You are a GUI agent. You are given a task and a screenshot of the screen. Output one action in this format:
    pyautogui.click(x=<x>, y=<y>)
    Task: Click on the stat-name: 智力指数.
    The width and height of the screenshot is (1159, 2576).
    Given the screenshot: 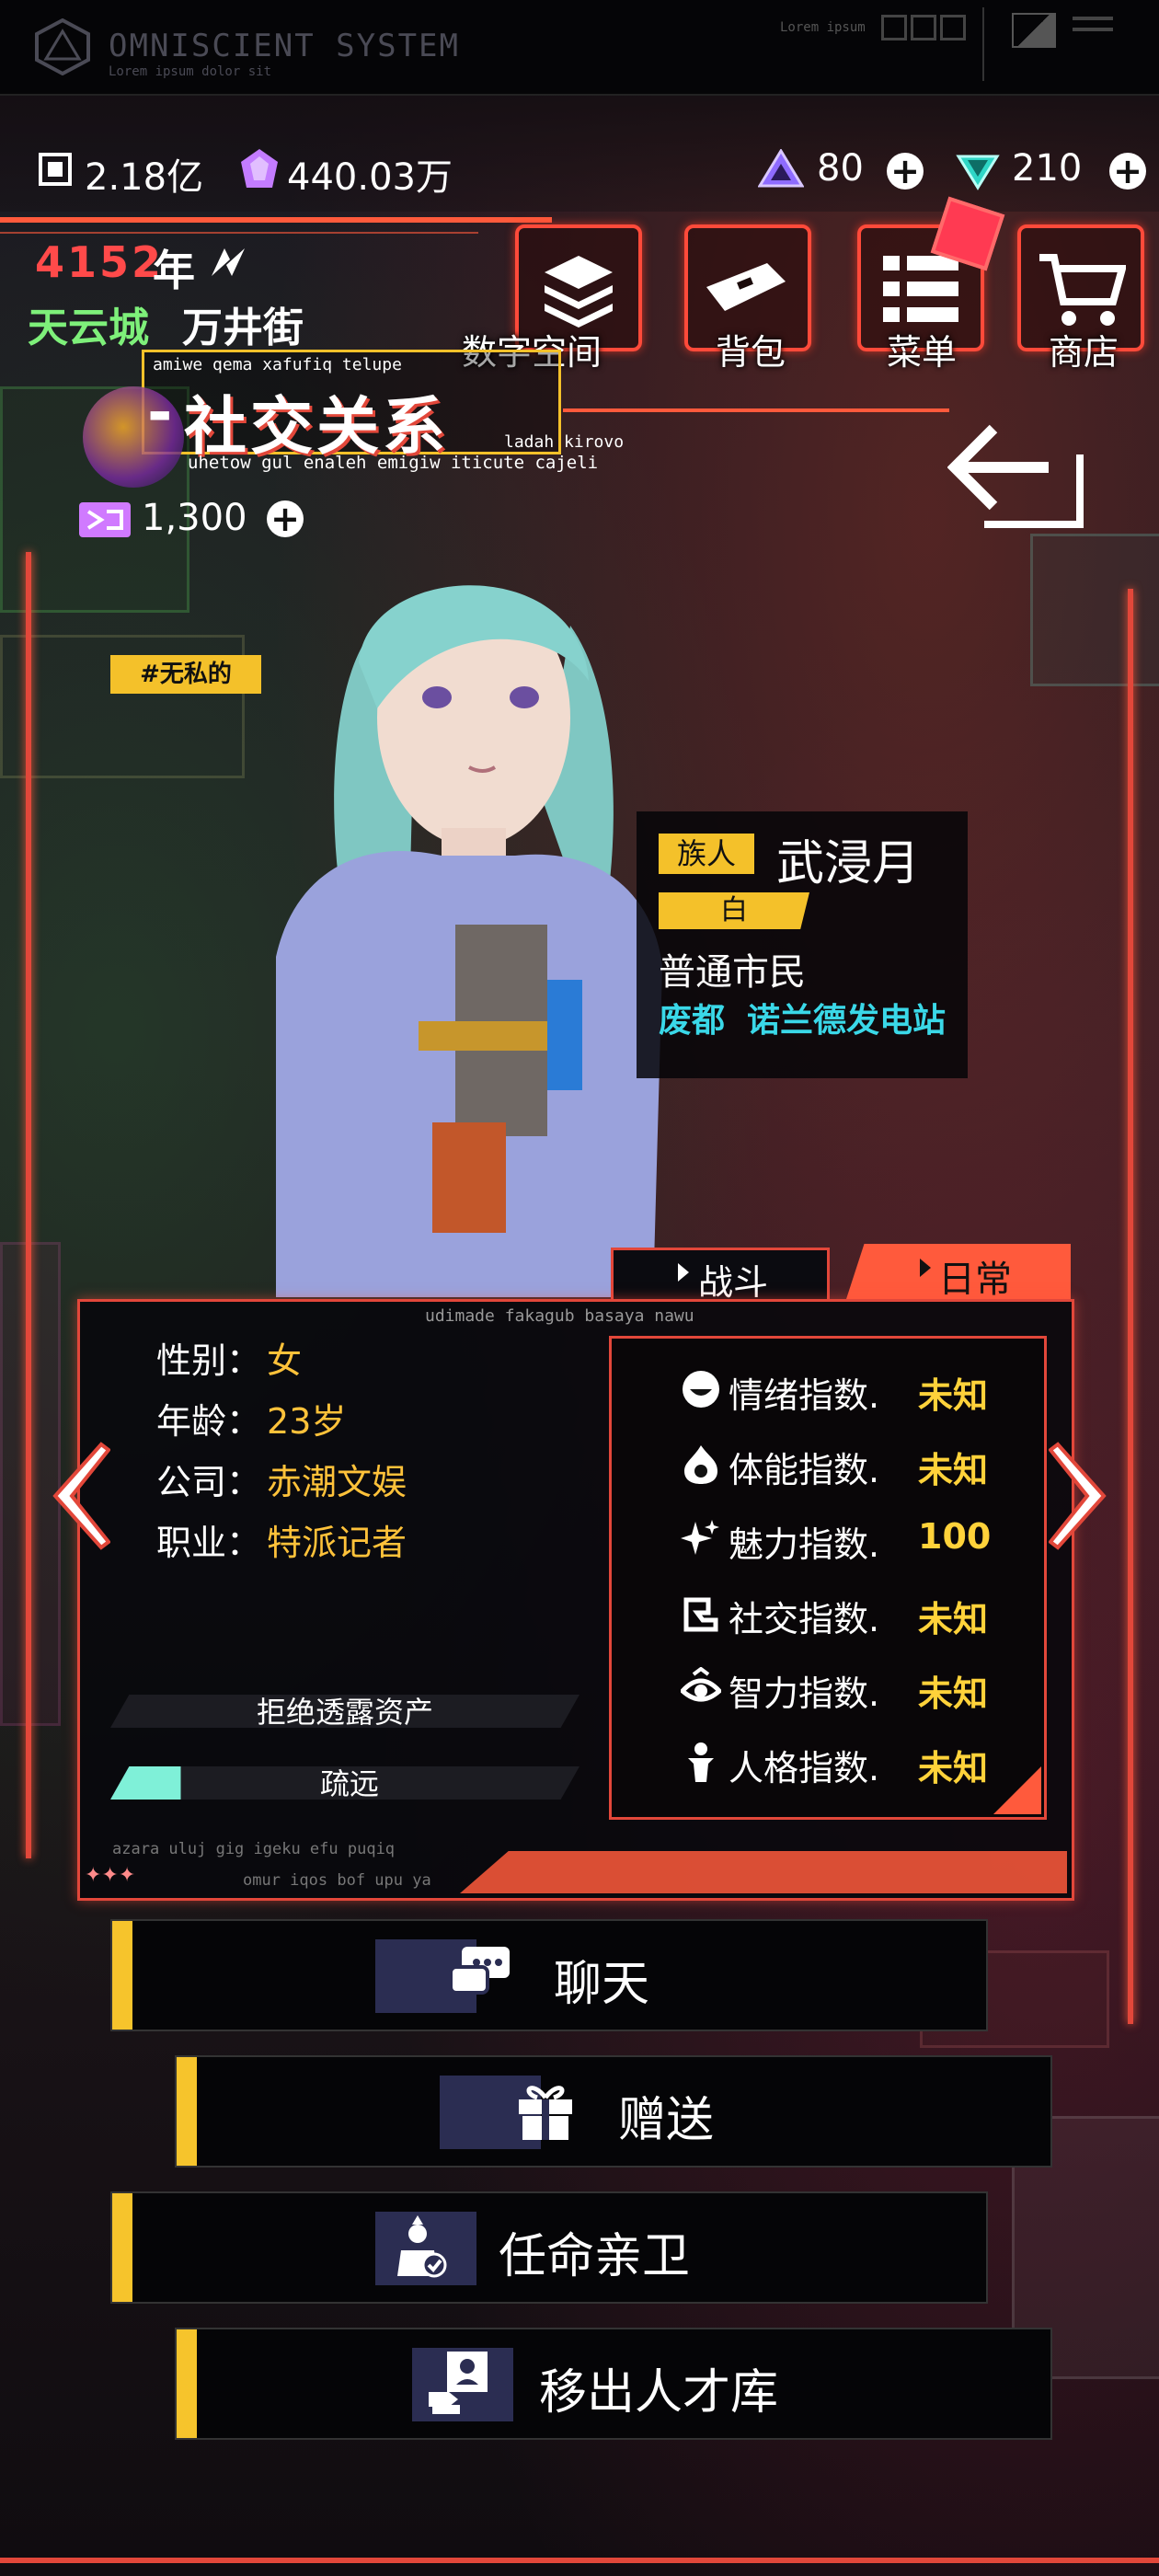 What is the action you would take?
    pyautogui.click(x=804, y=1693)
    